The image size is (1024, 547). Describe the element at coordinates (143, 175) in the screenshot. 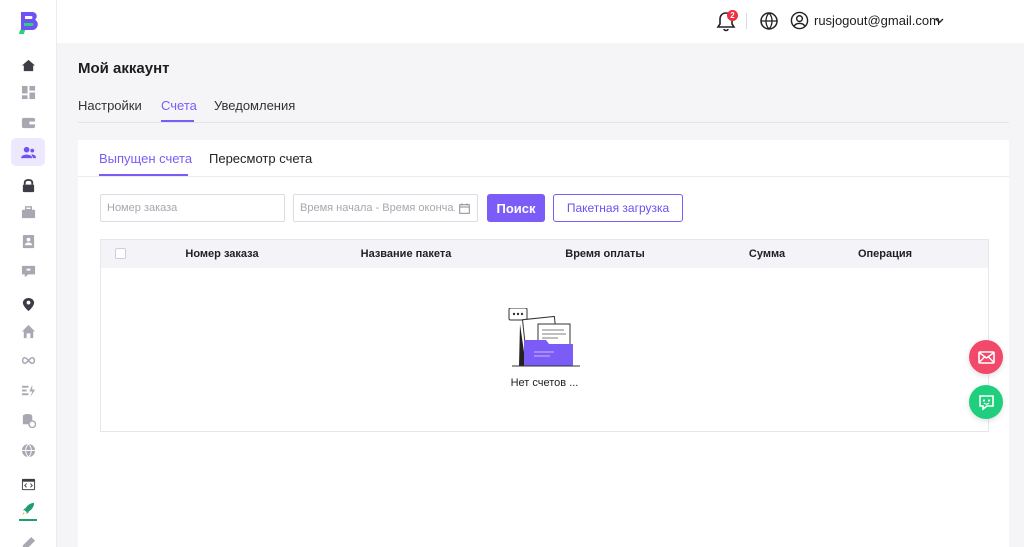

I see `subtab-active-indicator` at that location.